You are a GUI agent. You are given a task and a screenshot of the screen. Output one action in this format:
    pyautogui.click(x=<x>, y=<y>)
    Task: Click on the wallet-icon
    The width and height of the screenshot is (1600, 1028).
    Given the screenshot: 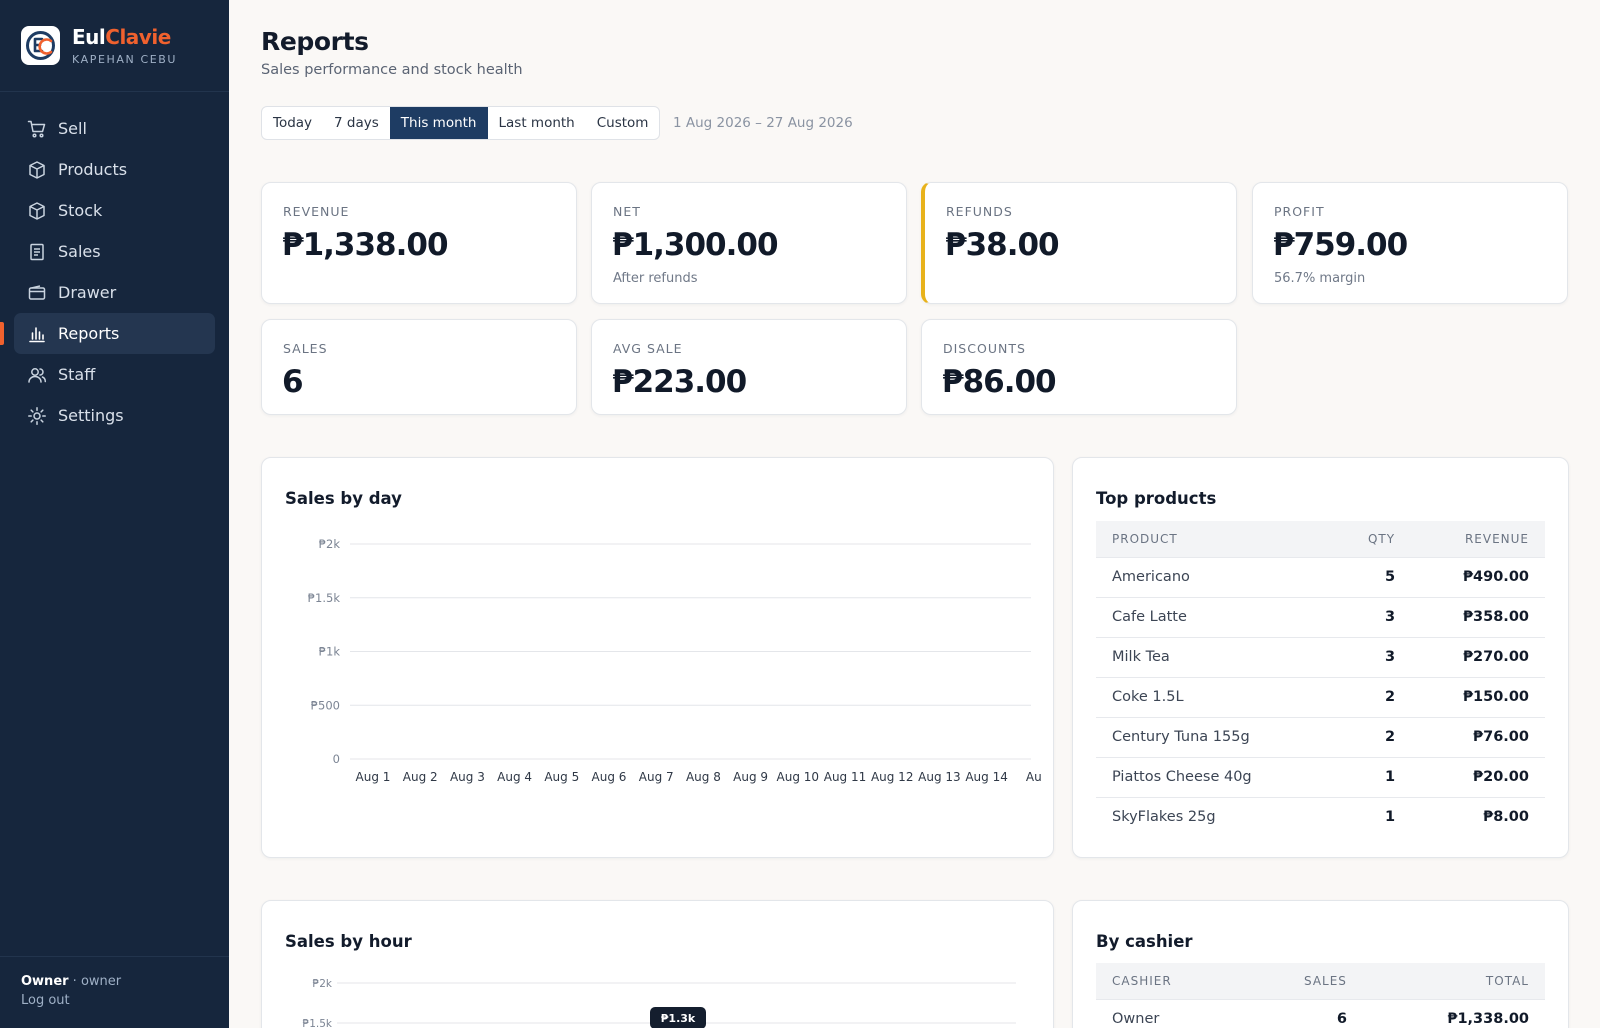 What is the action you would take?
    pyautogui.click(x=37, y=293)
    